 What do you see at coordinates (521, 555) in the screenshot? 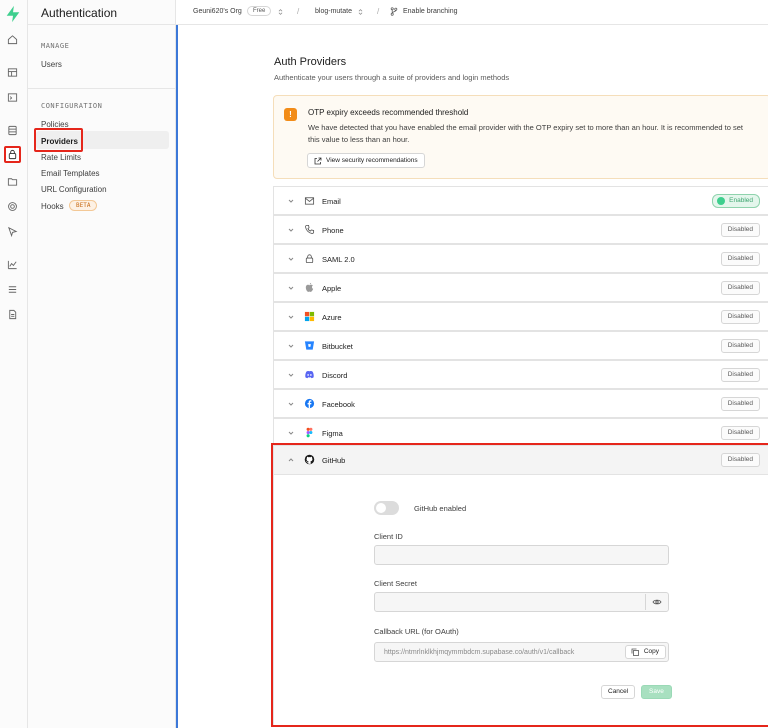
I see `client-id-input` at bounding box center [521, 555].